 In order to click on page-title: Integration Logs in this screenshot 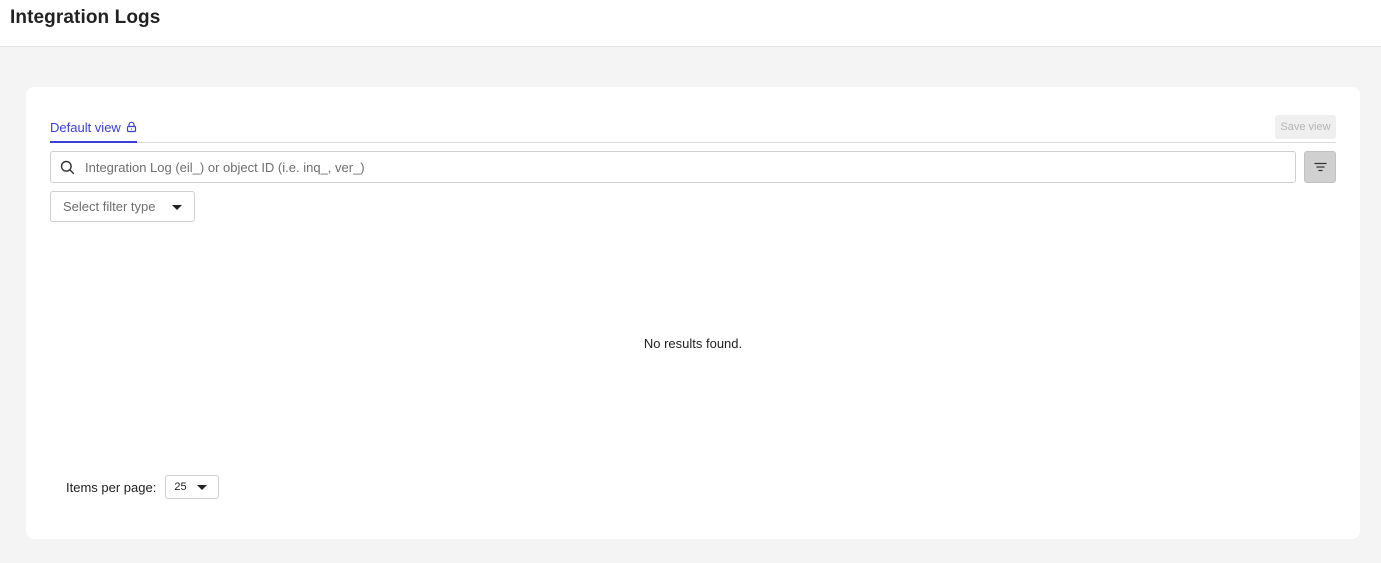, I will do `click(85, 17)`.